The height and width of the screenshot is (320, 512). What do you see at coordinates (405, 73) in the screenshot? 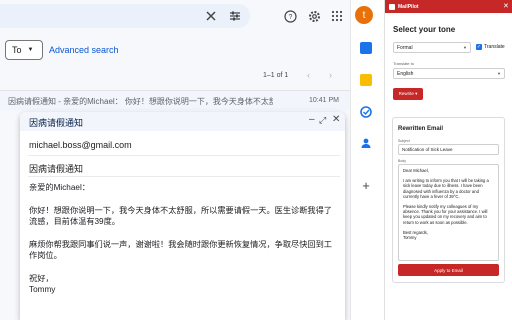
I see `language-value: English` at bounding box center [405, 73].